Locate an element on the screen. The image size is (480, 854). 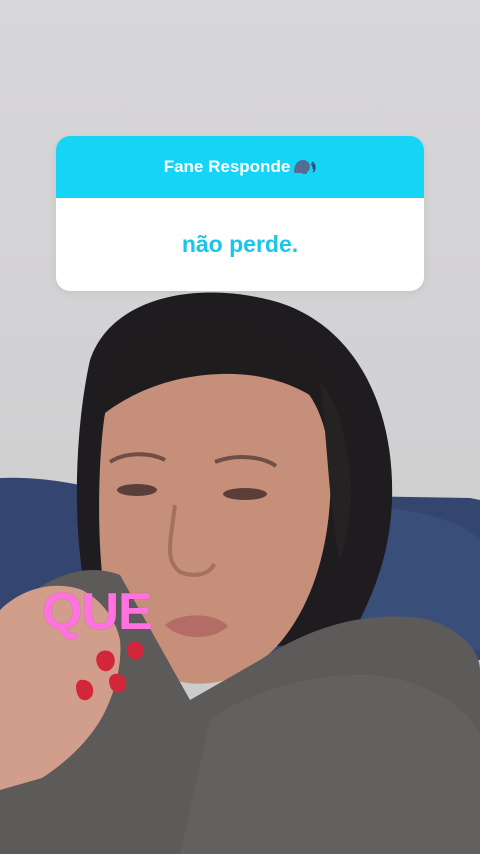
question-header: Fane Responde is located at coordinates (240, 167).